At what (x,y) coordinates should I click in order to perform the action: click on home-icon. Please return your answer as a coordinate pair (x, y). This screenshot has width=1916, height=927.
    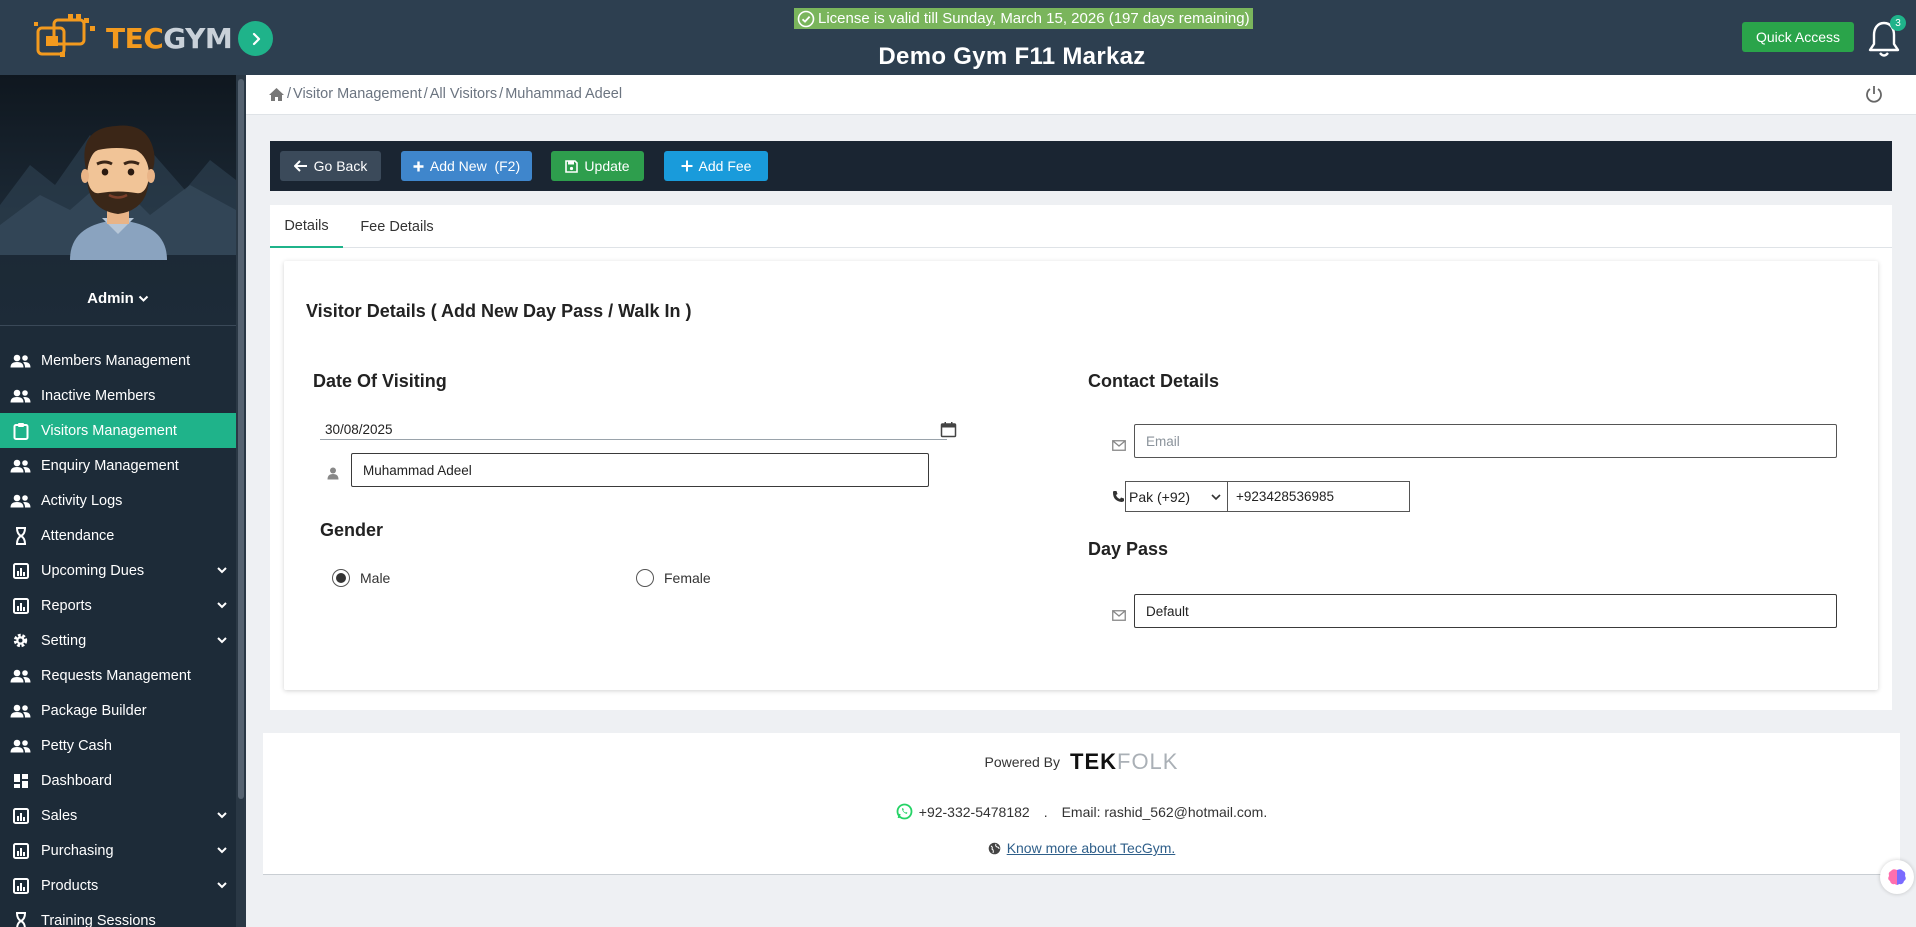
    Looking at the image, I should click on (276, 94).